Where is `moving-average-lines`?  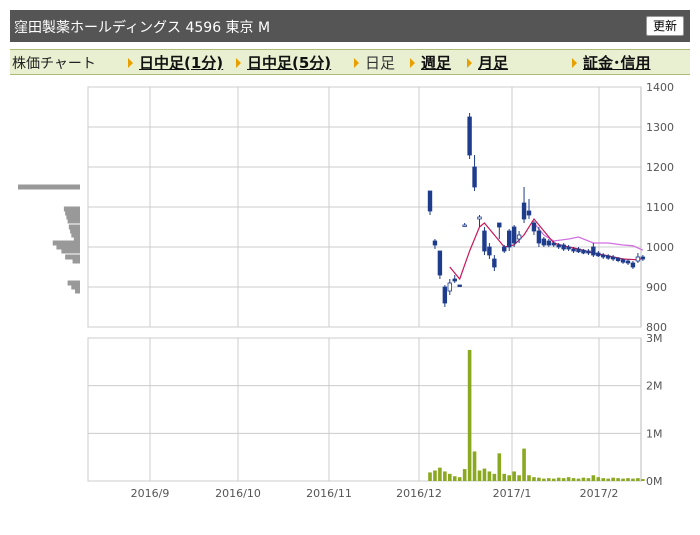
moving-average-lines is located at coordinates (546, 249).